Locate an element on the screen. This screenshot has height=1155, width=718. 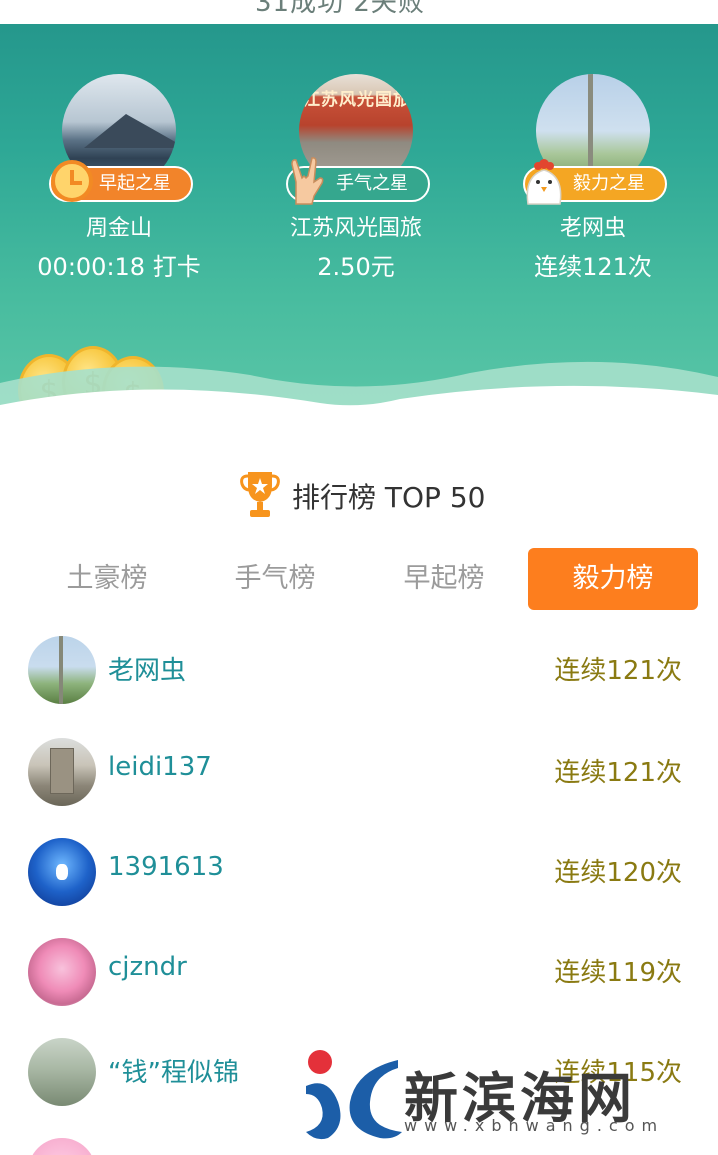
streak-count: 连续119次 is located at coordinates (618, 973).